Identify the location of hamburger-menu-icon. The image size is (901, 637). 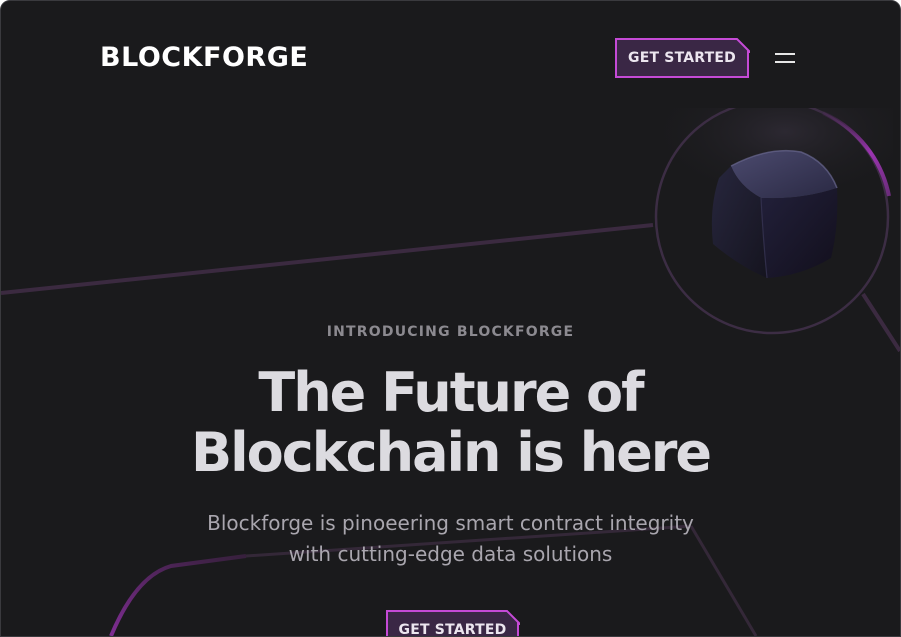
(785, 58).